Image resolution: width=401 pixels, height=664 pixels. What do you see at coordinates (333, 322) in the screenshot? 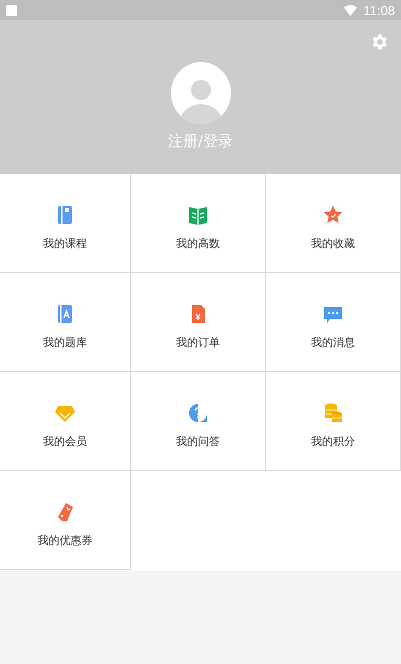
I see `menu-tile: 我的消息` at bounding box center [333, 322].